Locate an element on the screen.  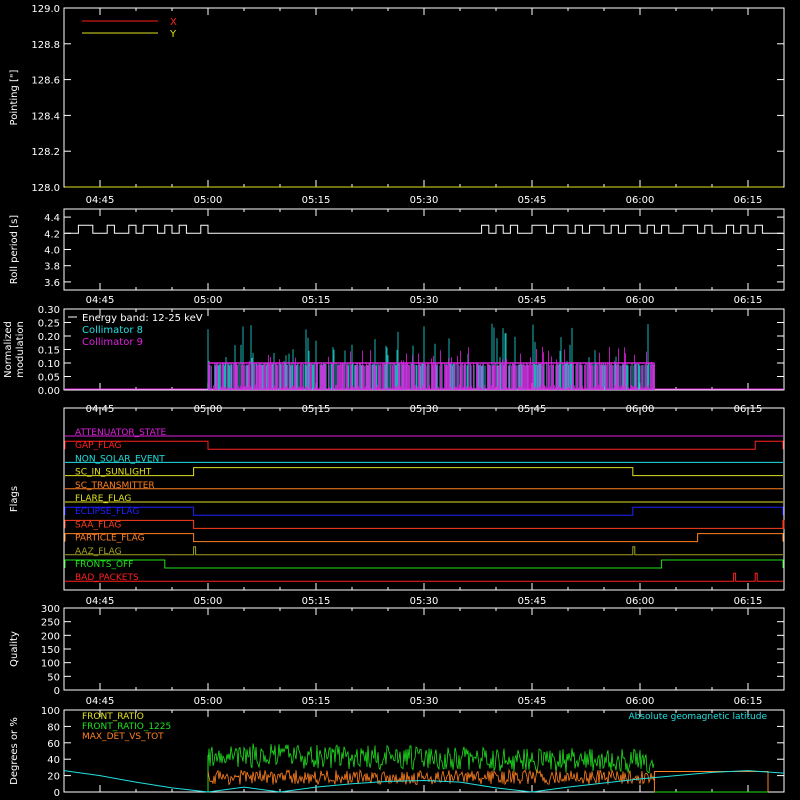
y-tick-label: 60 is located at coordinates (53, 744).